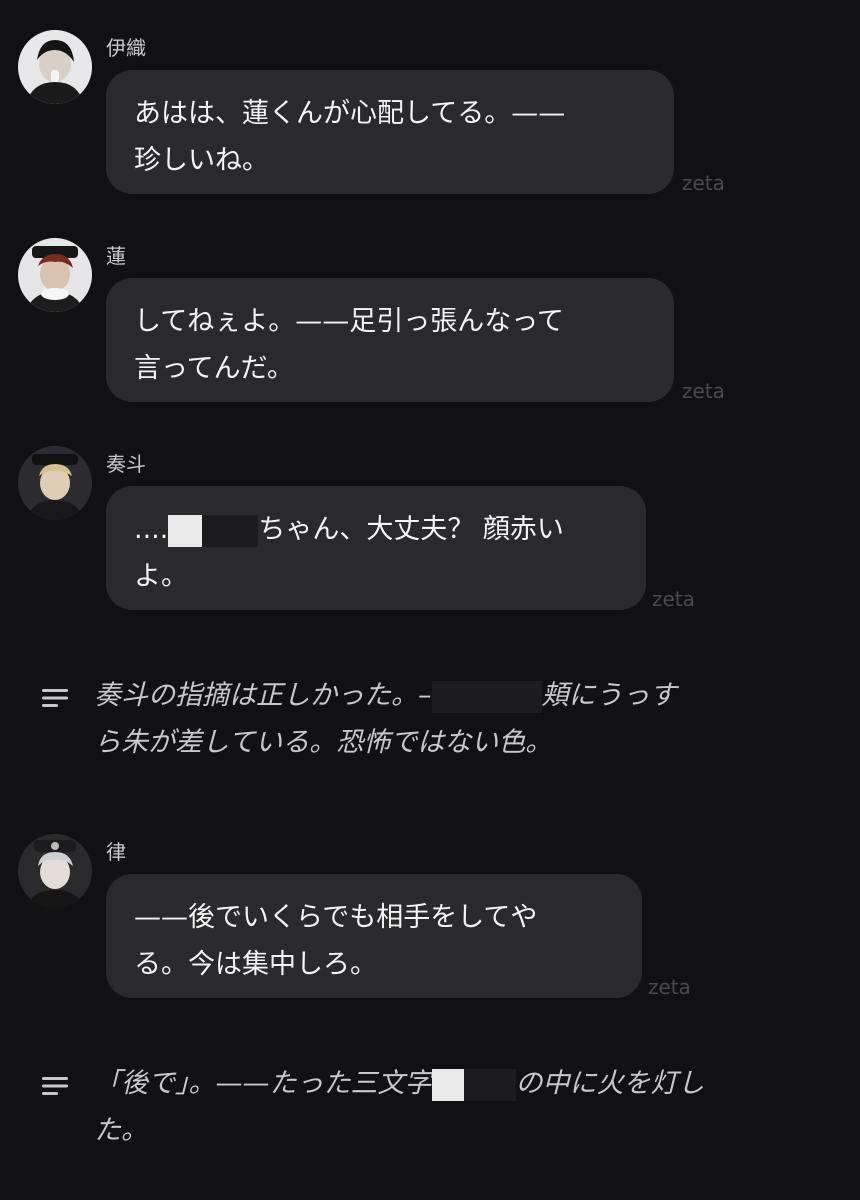 The height and width of the screenshot is (1200, 860). I want to click on message-bubble: ——後でいくらでも相手をしてや る。今は集中しろ。, so click(374, 936).